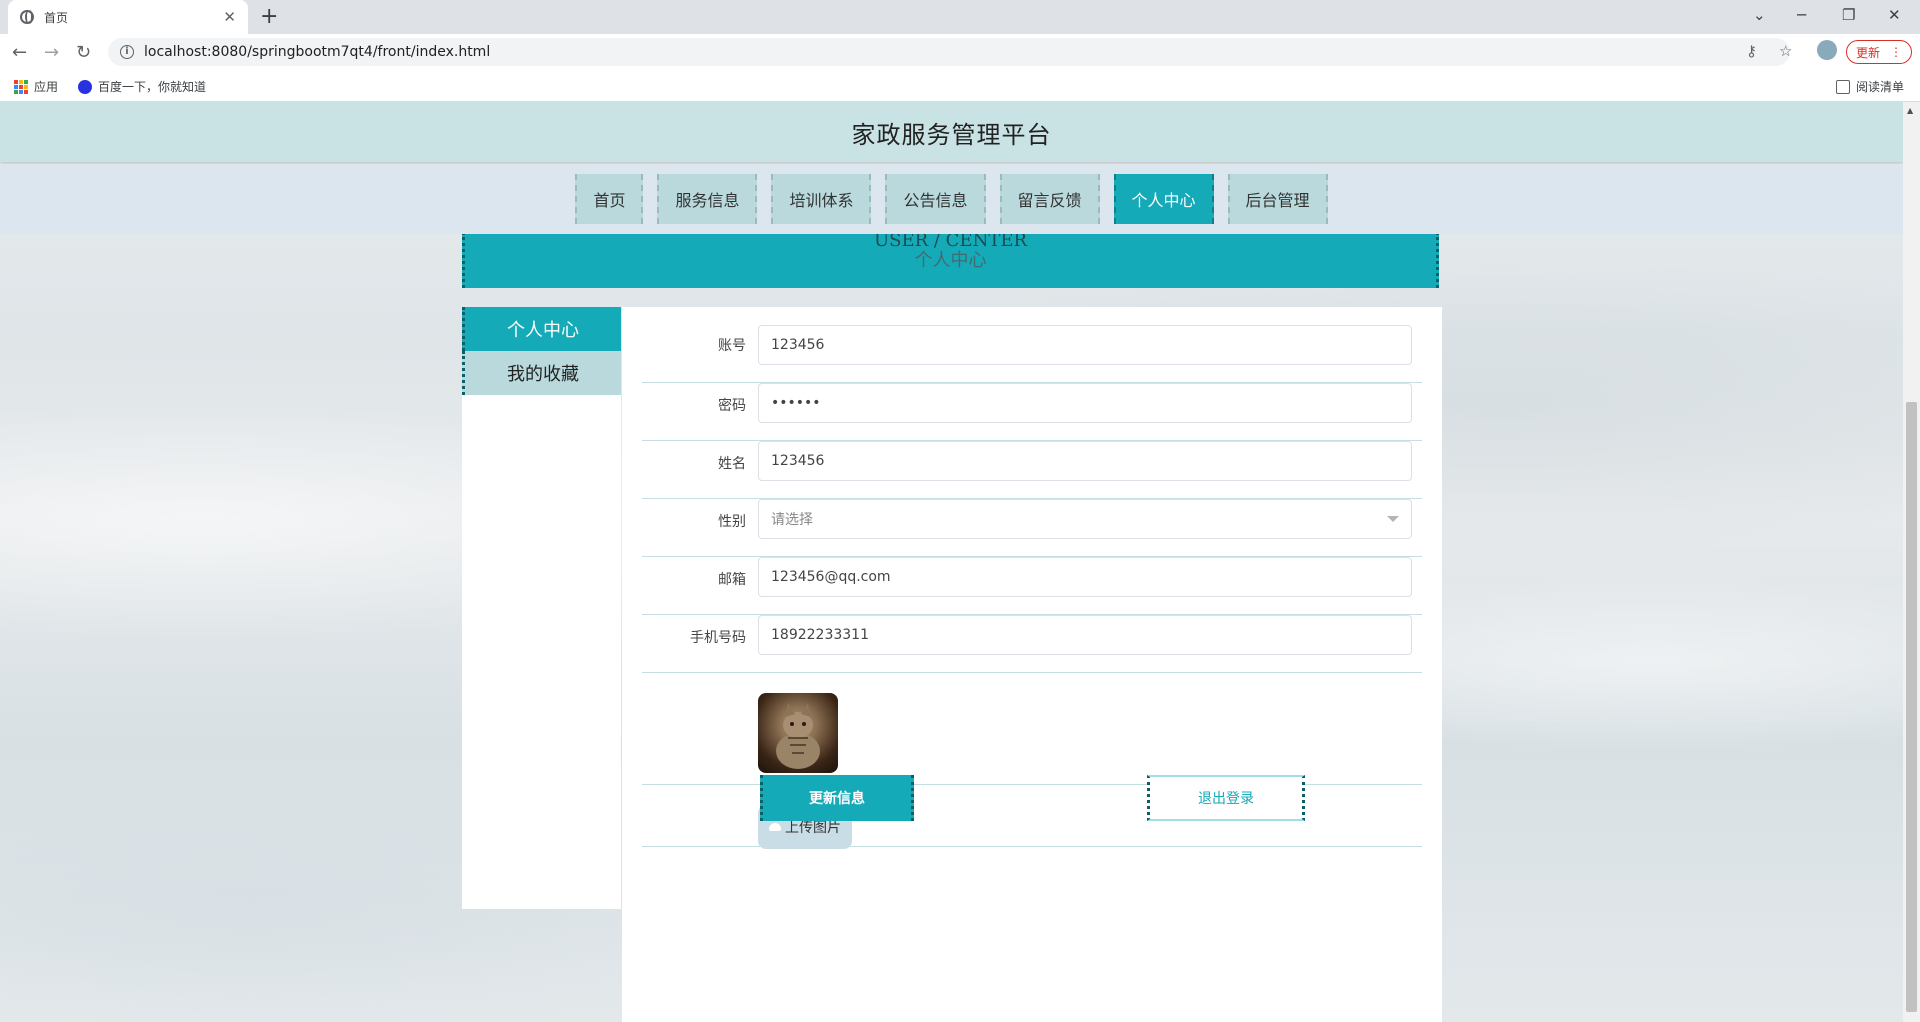 The width and height of the screenshot is (1920, 1022). I want to click on password-input: ••••••, so click(1085, 403).